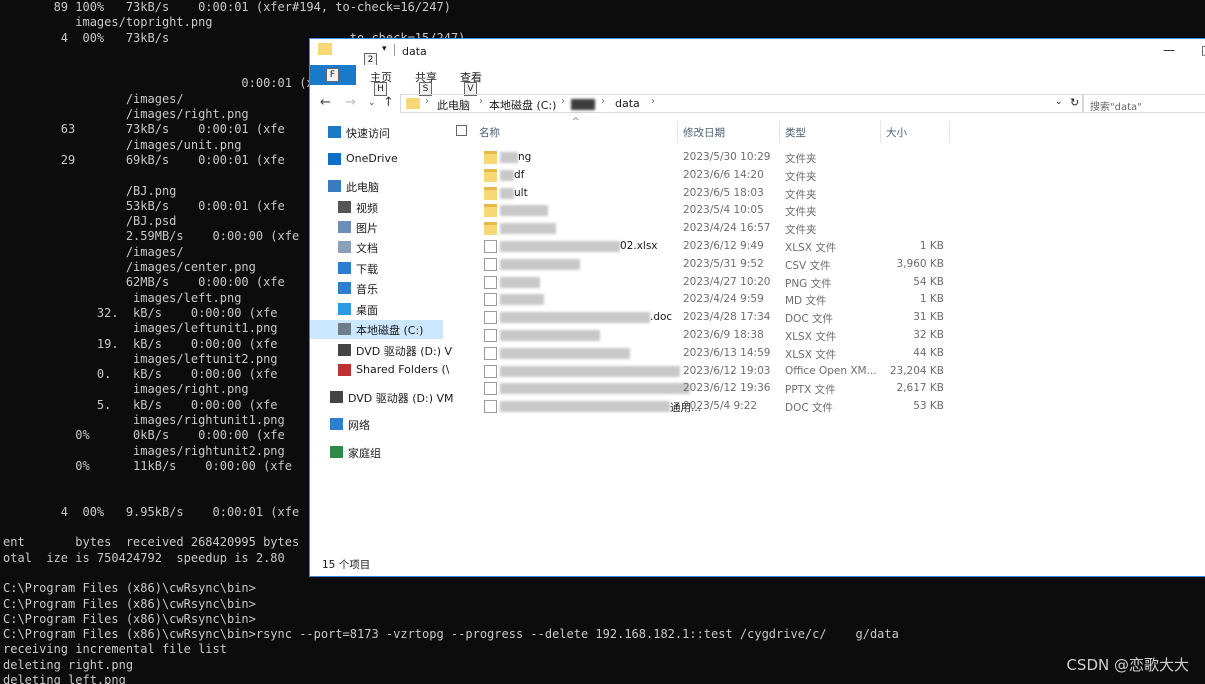 This screenshot has height=684, width=1205. Describe the element at coordinates (395, 350) in the screenshot. I see `nav-item: DVD 驱动器 (D:) V` at that location.